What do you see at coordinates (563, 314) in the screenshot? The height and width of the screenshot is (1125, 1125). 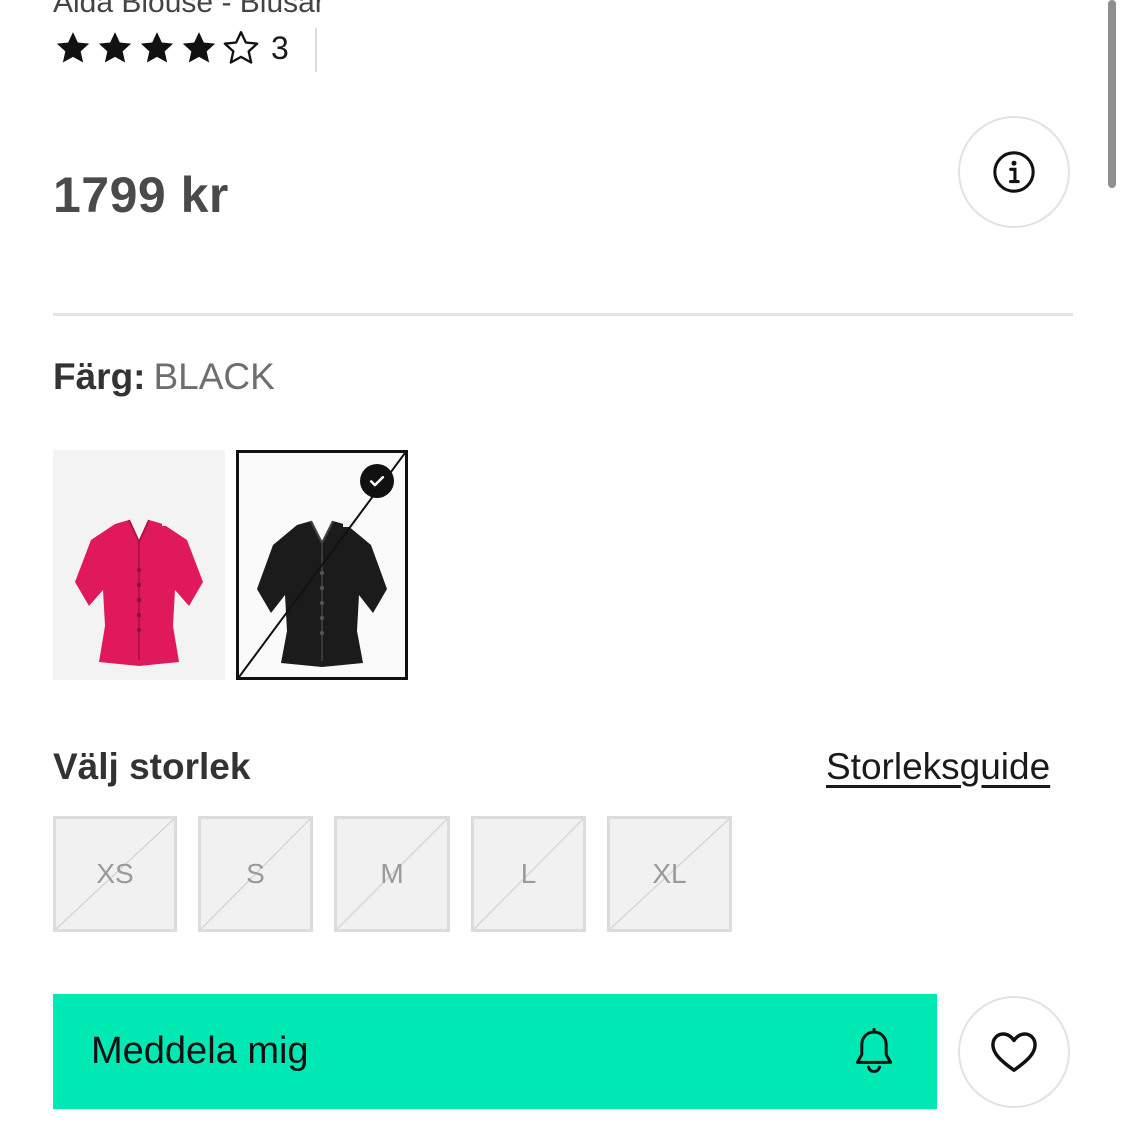 I see `section-divider` at bounding box center [563, 314].